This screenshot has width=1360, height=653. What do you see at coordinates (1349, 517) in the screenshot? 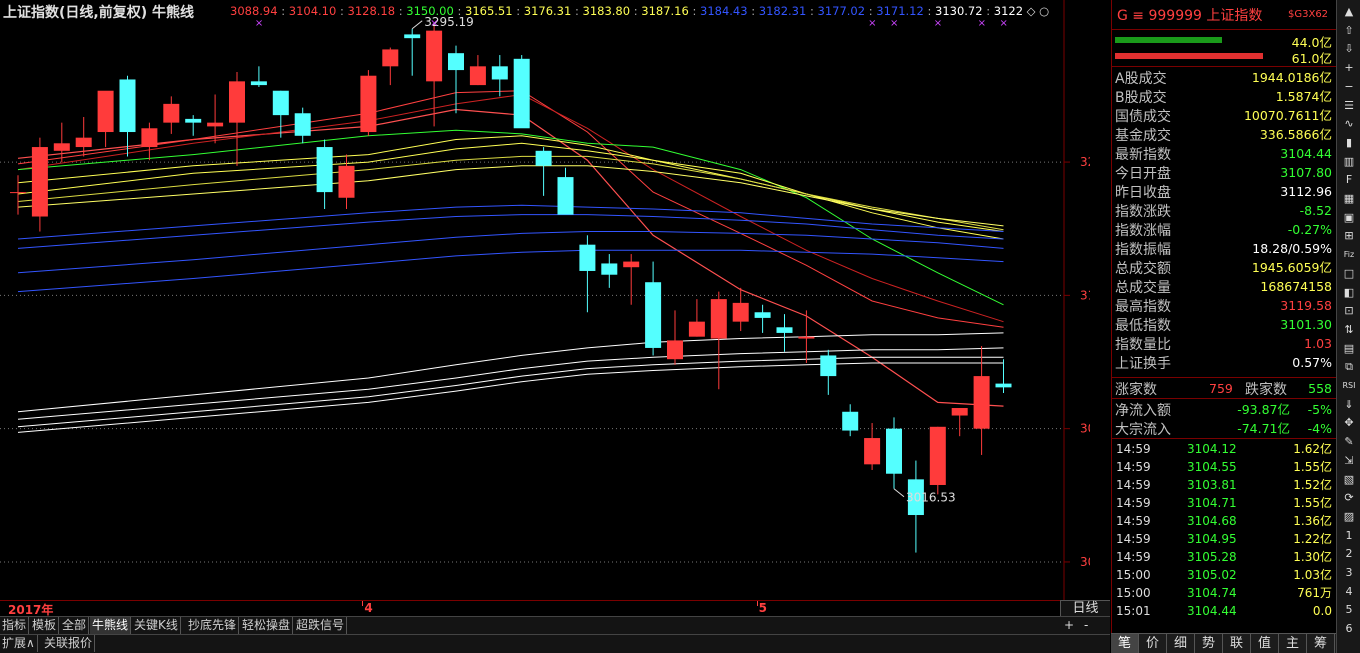
I see `image-icon: ▨` at bounding box center [1349, 517].